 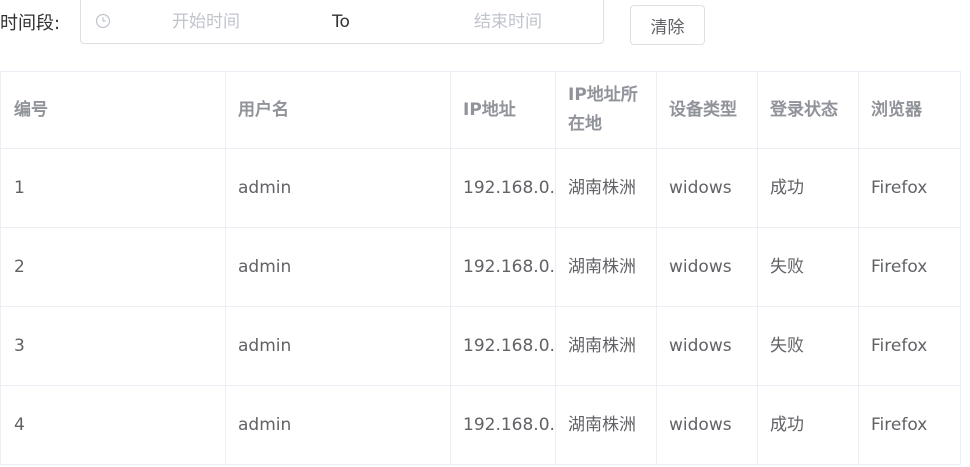 I want to click on date-range-picker: To, so click(x=342, y=22).